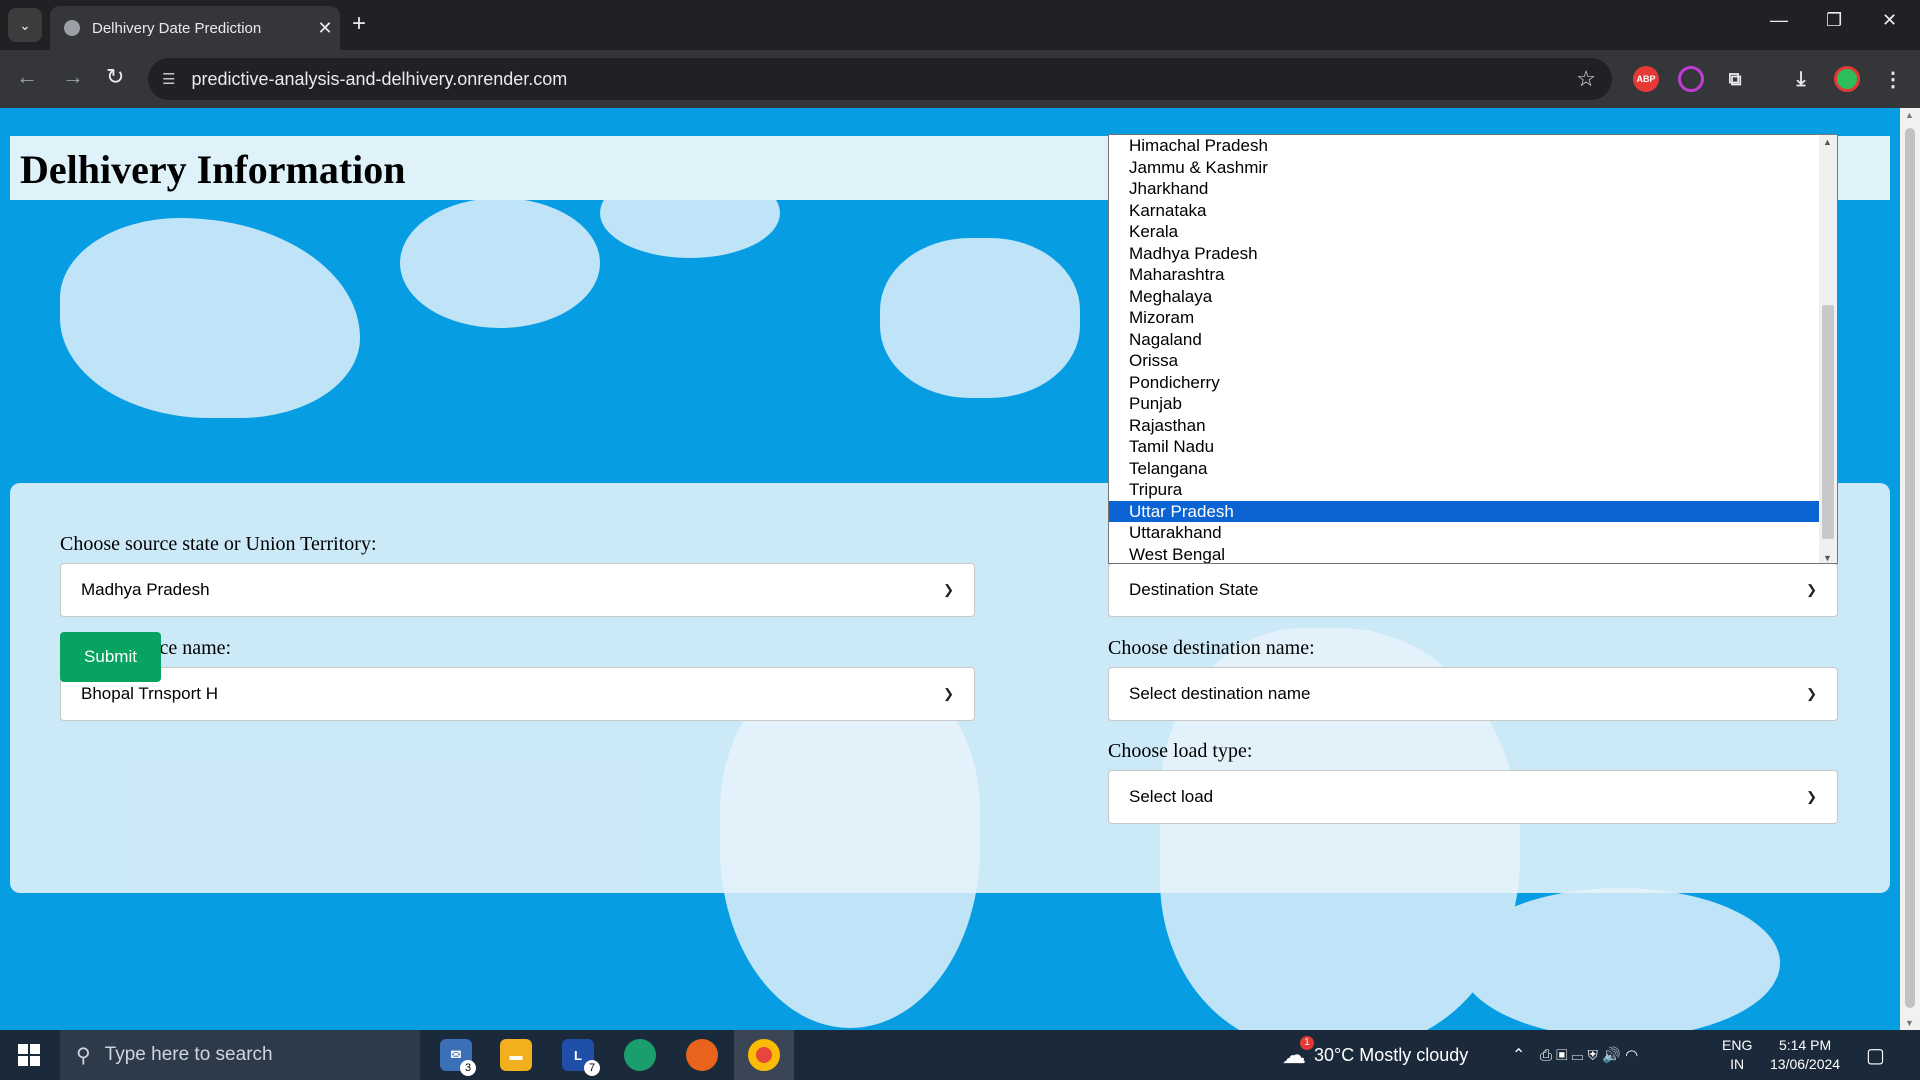 This screenshot has height=1080, width=1920. I want to click on chrome-icon, so click(764, 1055).